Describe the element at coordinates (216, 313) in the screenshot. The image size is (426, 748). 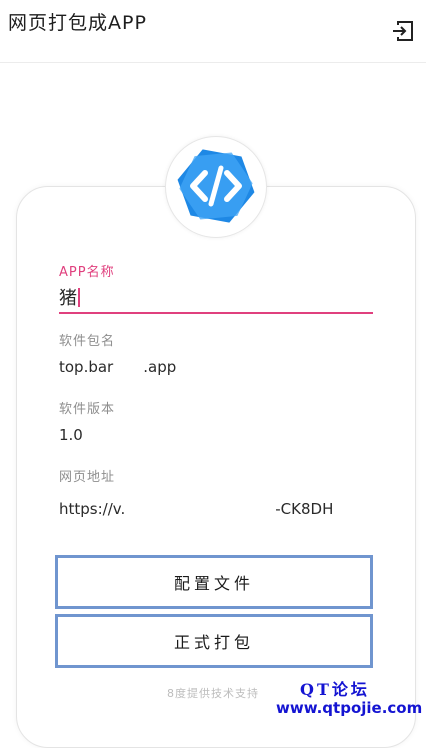
I see `app-name-underline` at that location.